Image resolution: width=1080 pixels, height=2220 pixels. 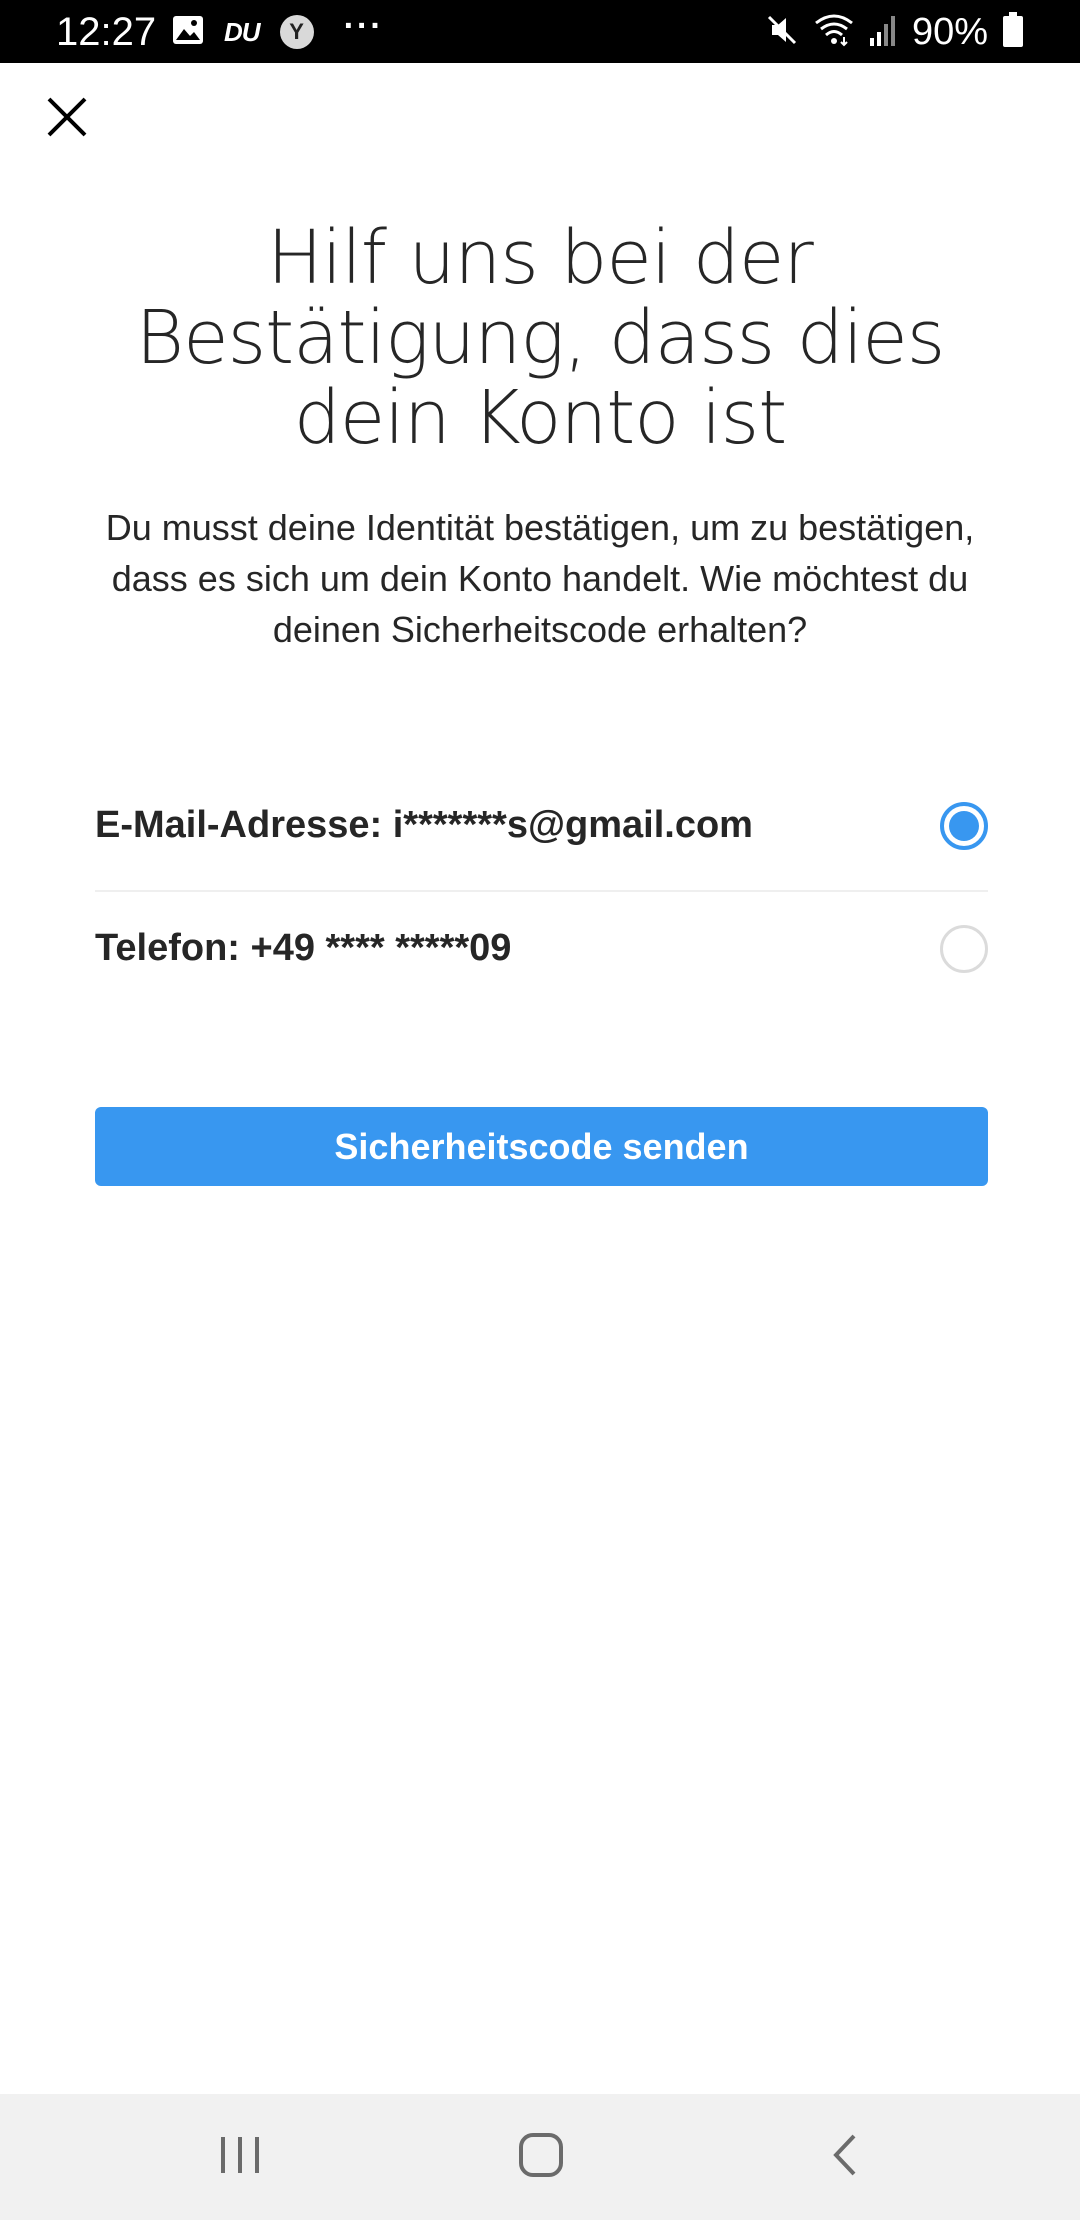 What do you see at coordinates (1013, 32) in the screenshot?
I see `battery-icon` at bounding box center [1013, 32].